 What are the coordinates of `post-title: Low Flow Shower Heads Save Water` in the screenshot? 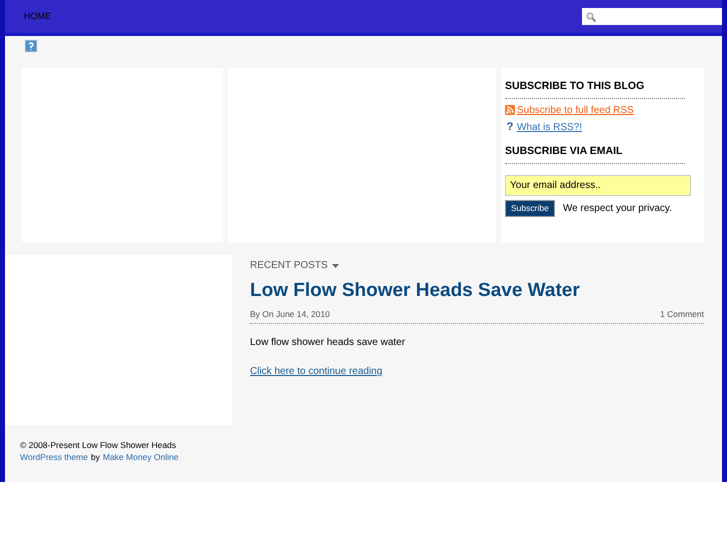 It's located at (477, 291).